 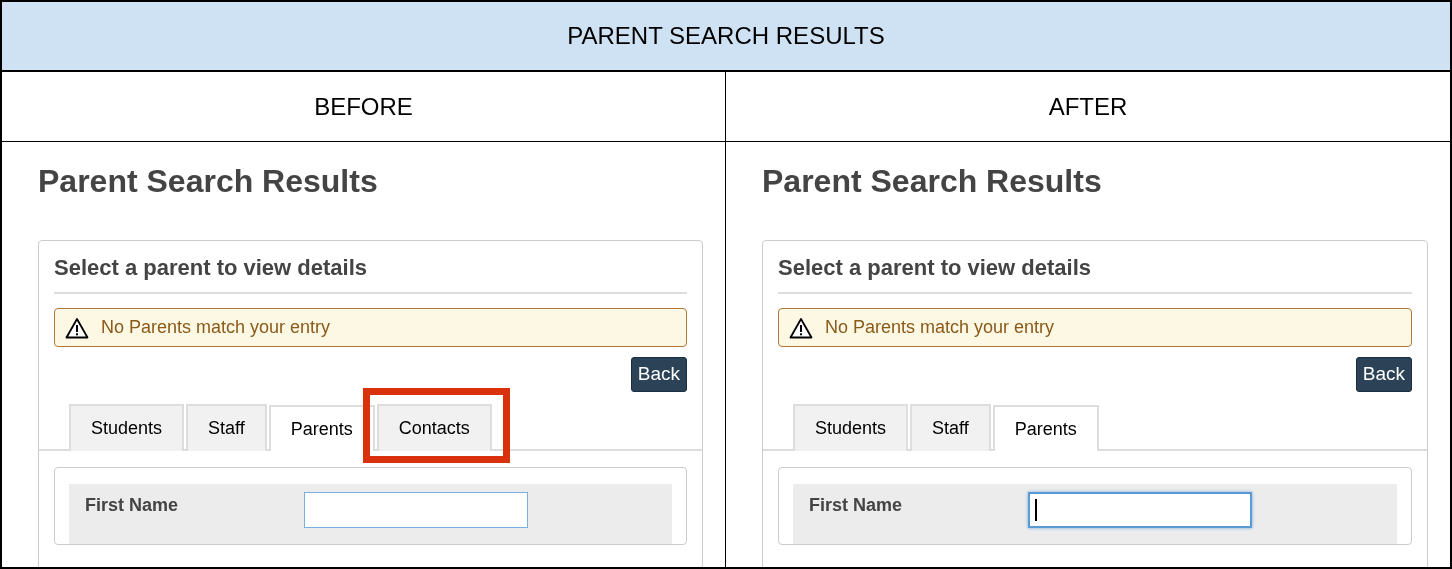 What do you see at coordinates (726, 36) in the screenshot?
I see `table-title: PARENT SEARCH RESULTS` at bounding box center [726, 36].